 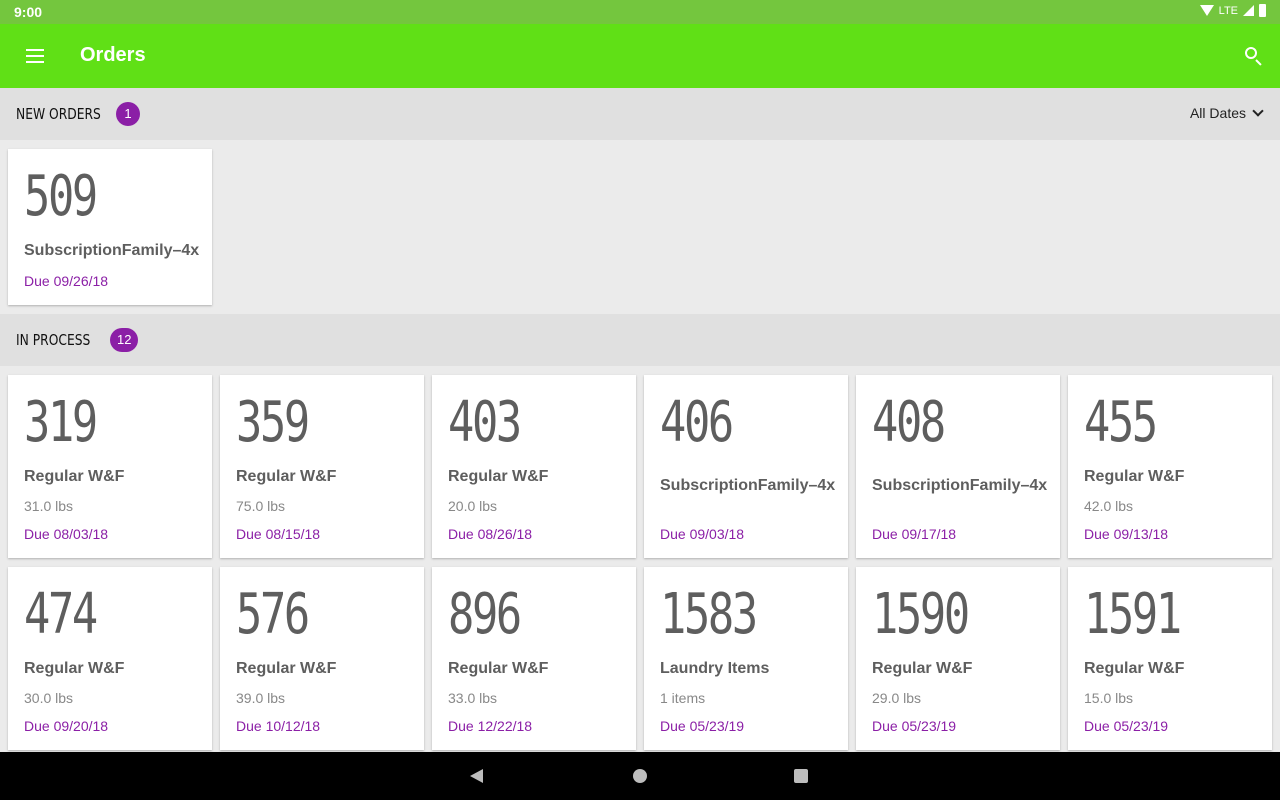 I want to click on system-nav-bar, so click(x=640, y=776).